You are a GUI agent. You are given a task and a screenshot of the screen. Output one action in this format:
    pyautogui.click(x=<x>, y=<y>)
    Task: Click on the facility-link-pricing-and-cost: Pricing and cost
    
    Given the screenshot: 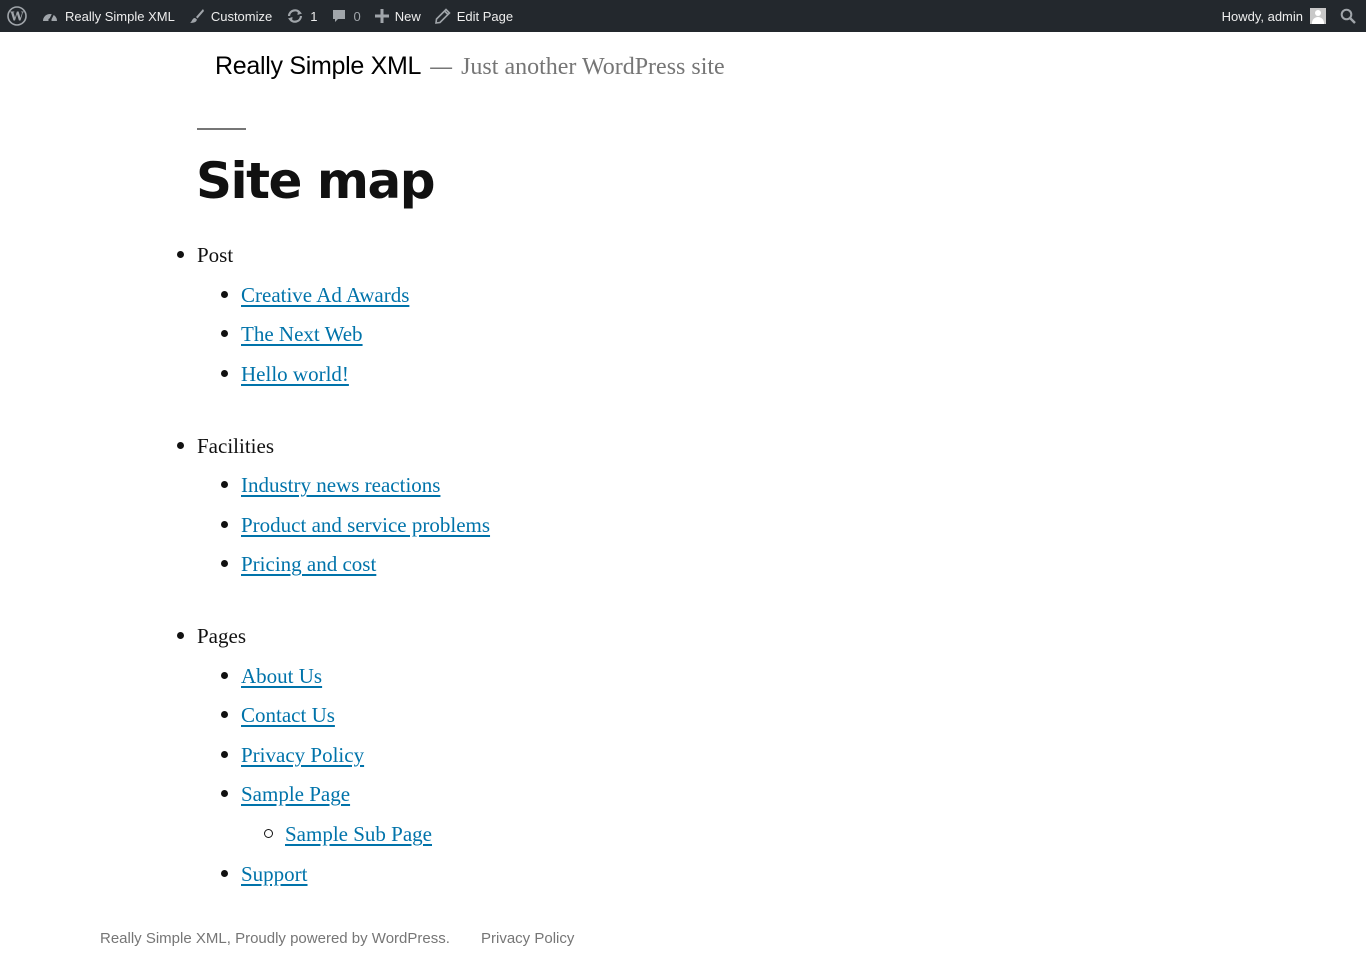 What is the action you would take?
    pyautogui.click(x=308, y=564)
    